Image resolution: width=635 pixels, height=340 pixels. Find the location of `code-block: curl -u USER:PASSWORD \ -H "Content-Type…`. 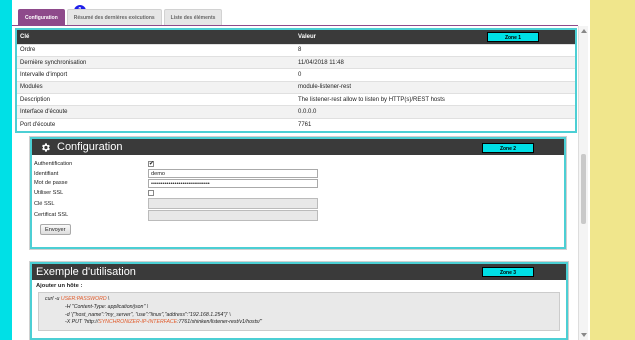

code-block: curl -u USER:PASSWORD \ -H "Content-Type… is located at coordinates (299, 312).